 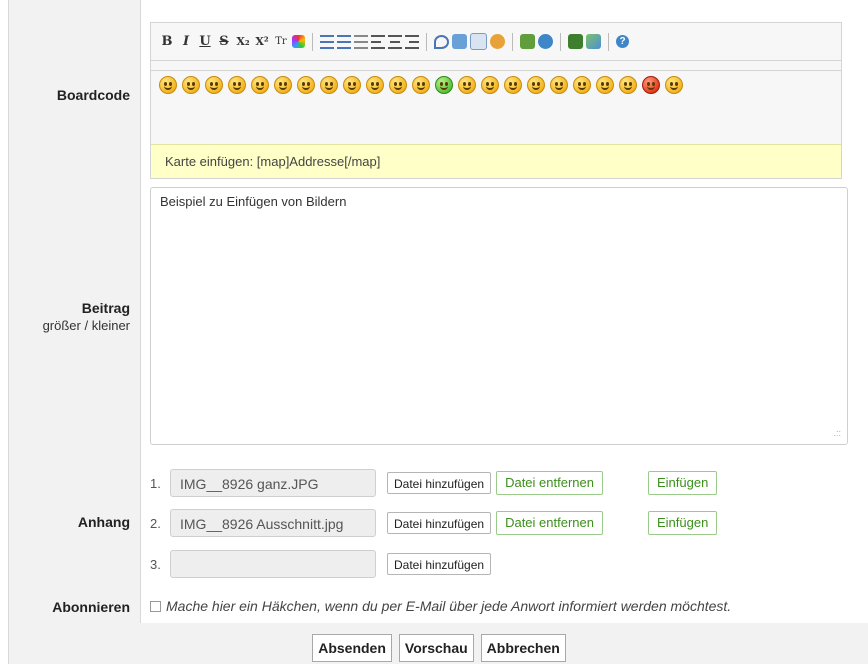 I want to click on smiley-panel, so click(x=485, y=82).